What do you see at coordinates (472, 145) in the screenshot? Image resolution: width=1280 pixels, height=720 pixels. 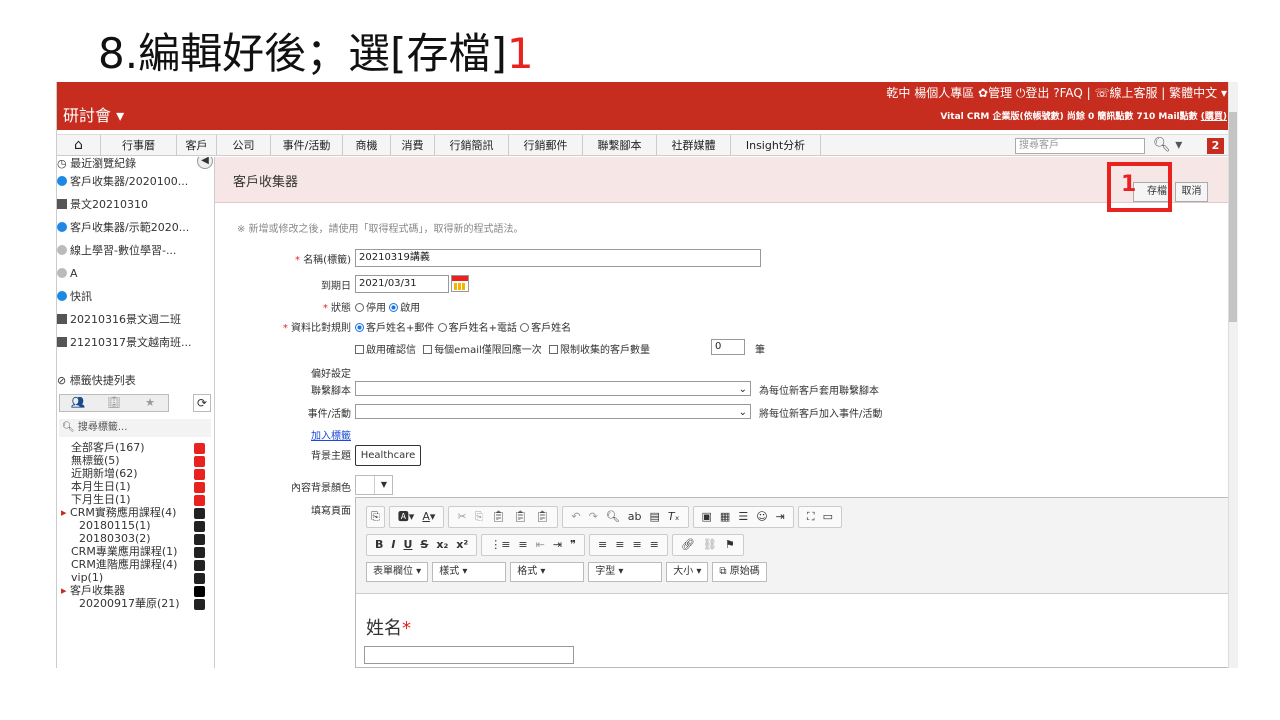 I see `tab-sms-marketing: 行銷簡訊` at bounding box center [472, 145].